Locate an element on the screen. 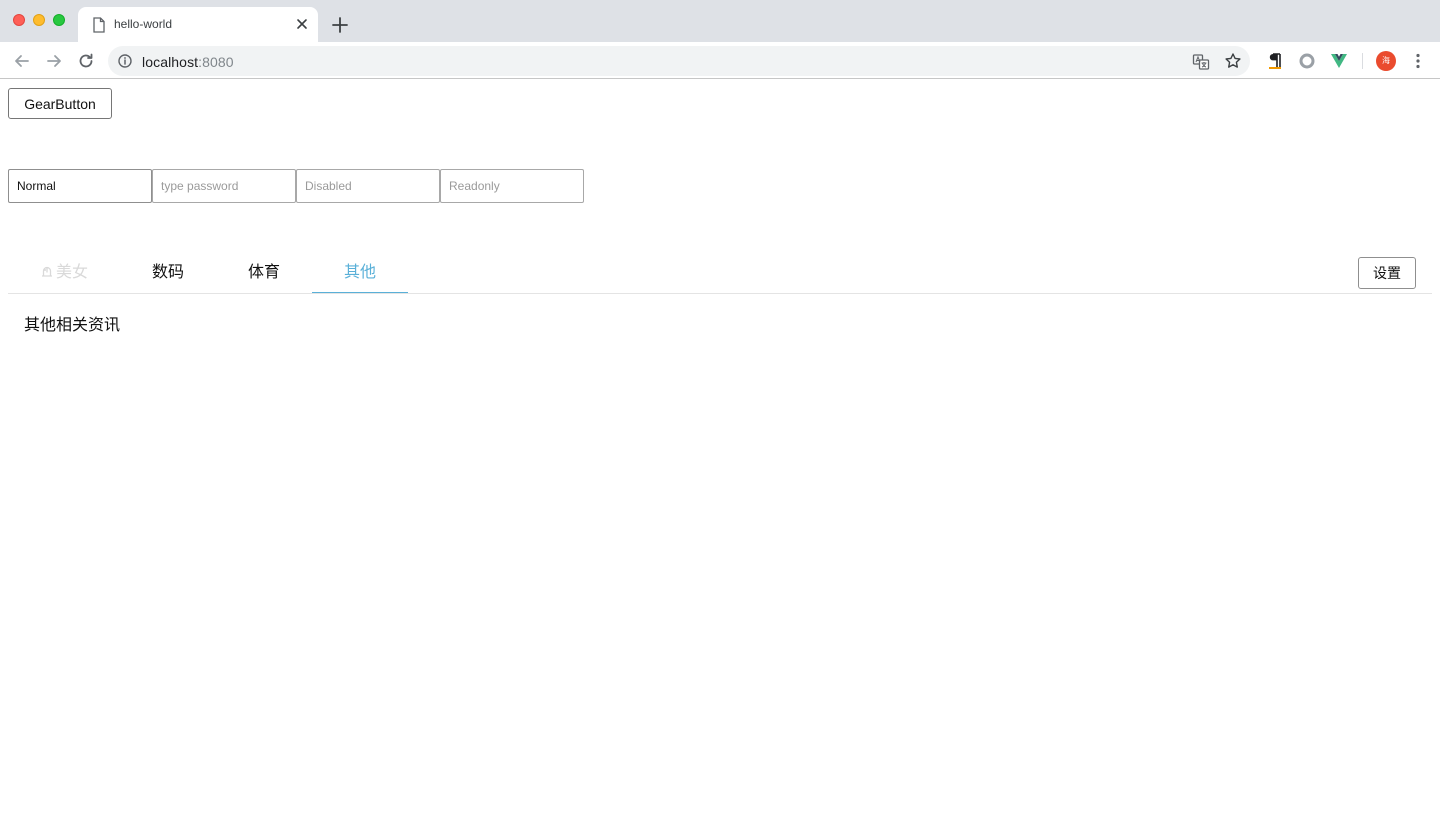 The width and height of the screenshot is (1440, 819). browser-tab: hello-world is located at coordinates (198, 24).